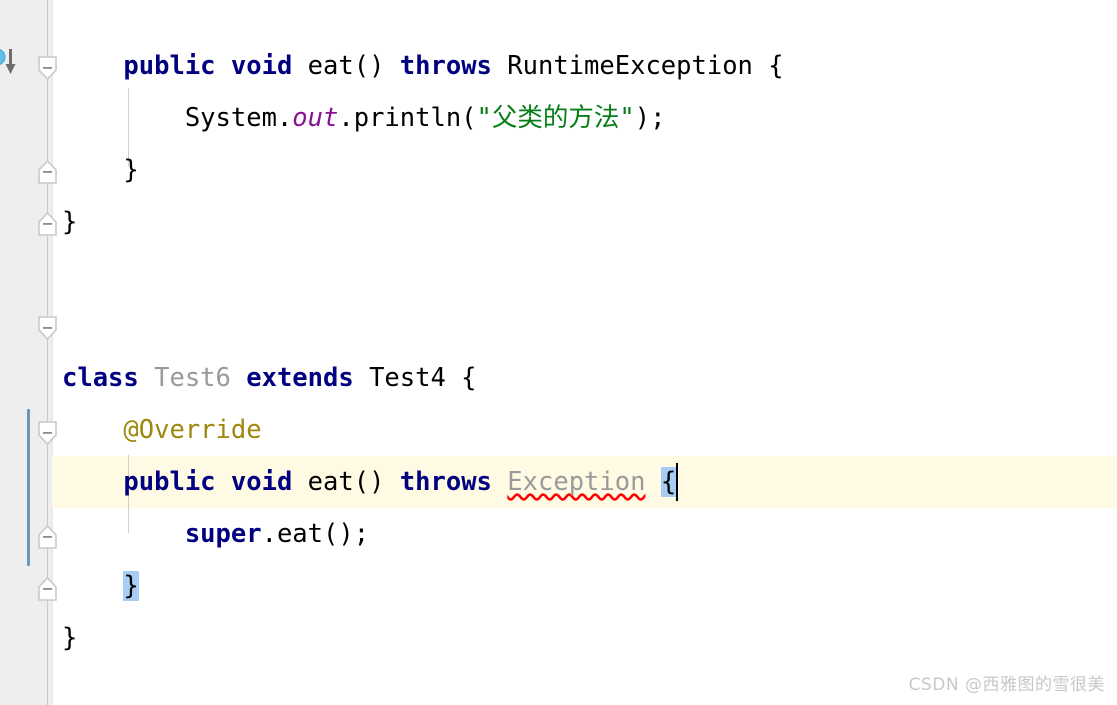 The image size is (1117, 705). What do you see at coordinates (650, 118) in the screenshot?
I see `code-token: );` at bounding box center [650, 118].